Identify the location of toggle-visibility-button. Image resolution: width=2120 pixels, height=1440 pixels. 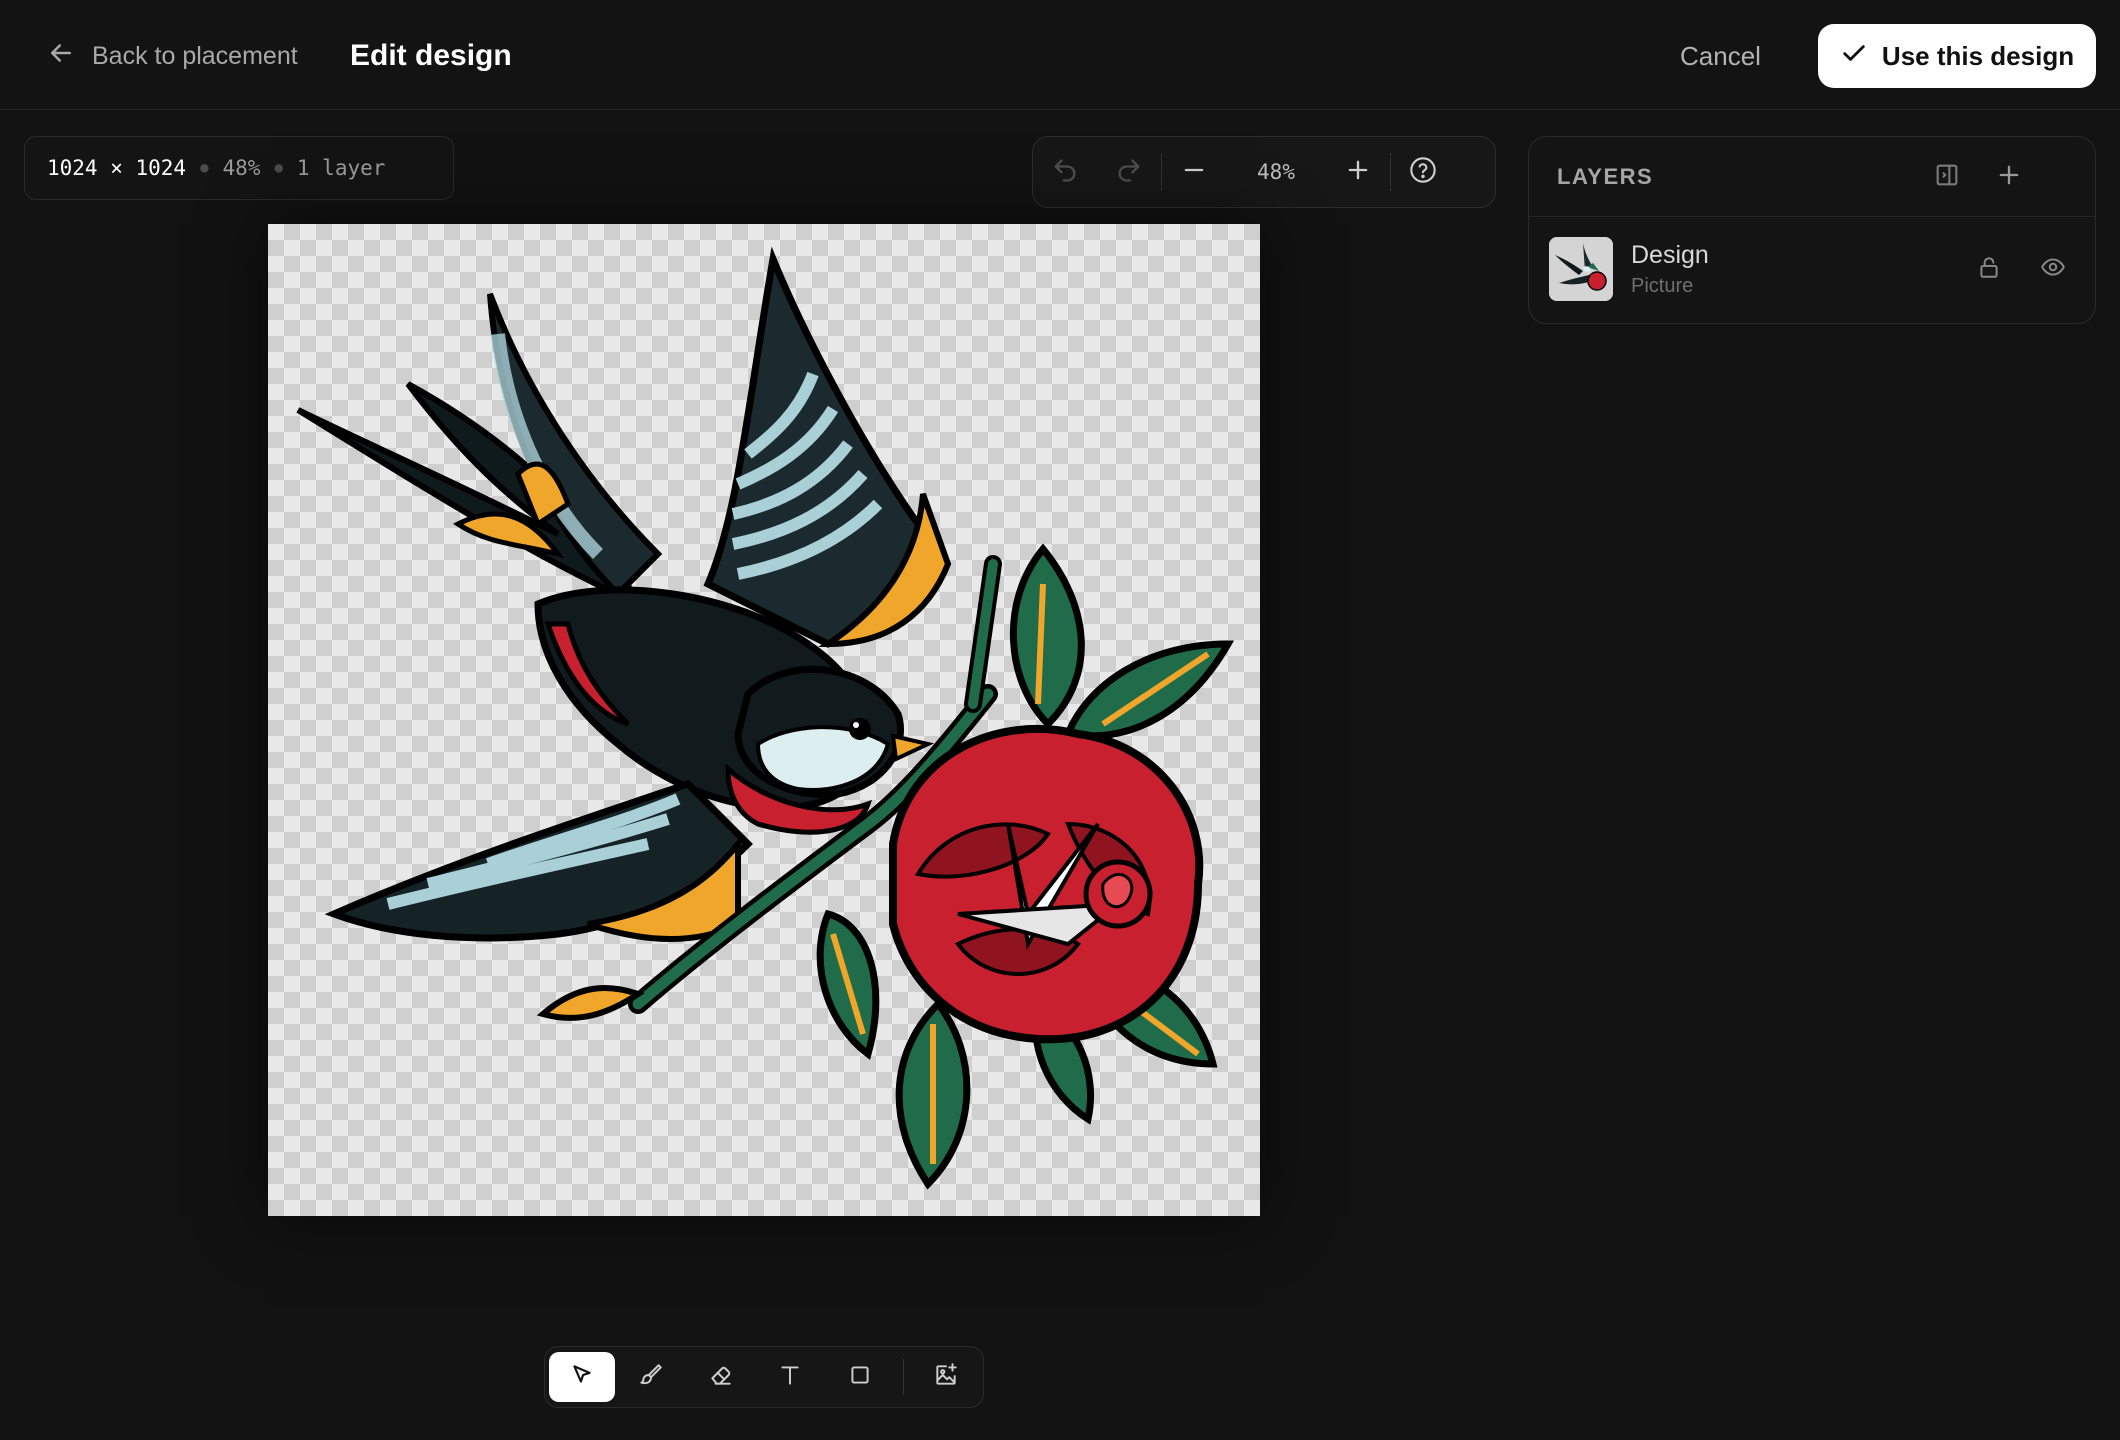
(2053, 269).